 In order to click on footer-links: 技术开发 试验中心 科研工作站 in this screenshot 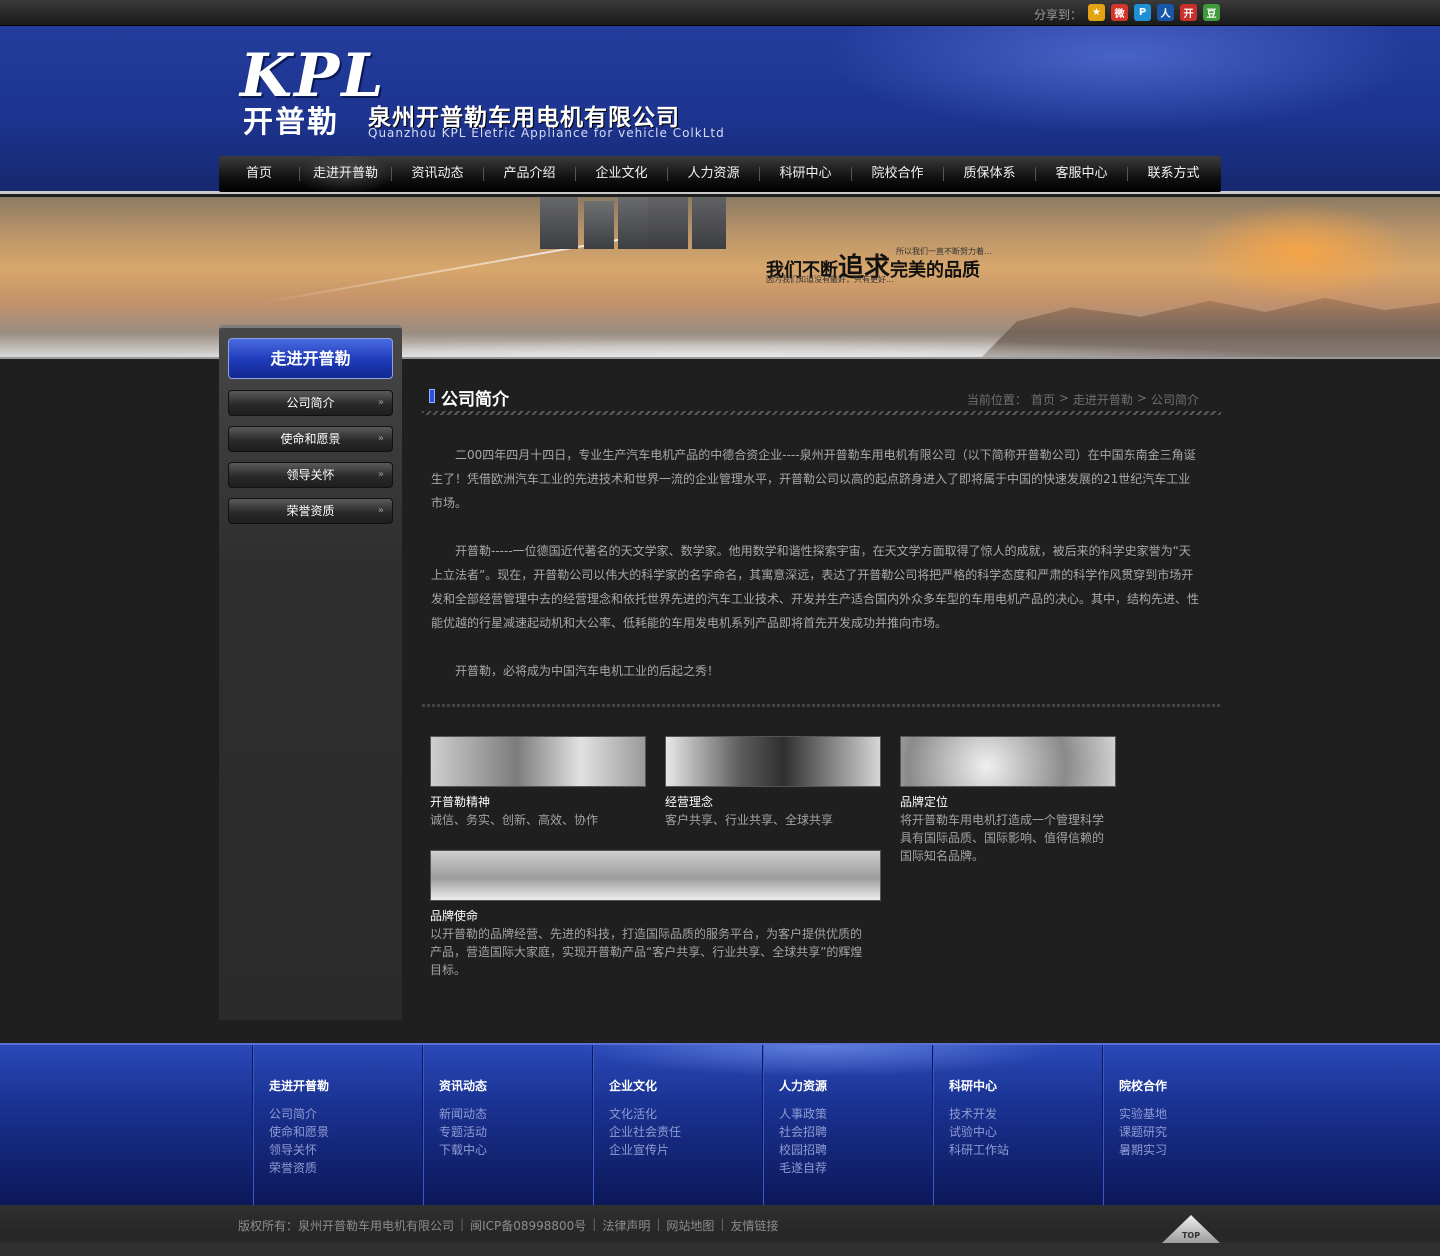, I will do `click(979, 1132)`.